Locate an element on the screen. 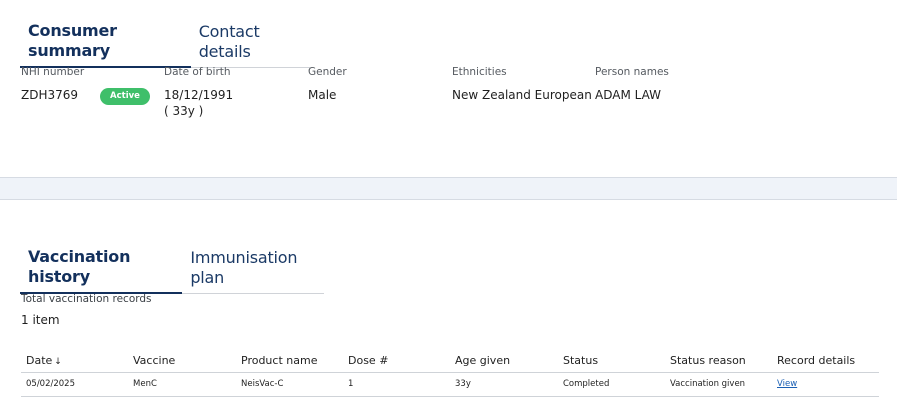 The width and height of the screenshot is (897, 417). ethnicities-label: Ethnicities is located at coordinates (479, 72).